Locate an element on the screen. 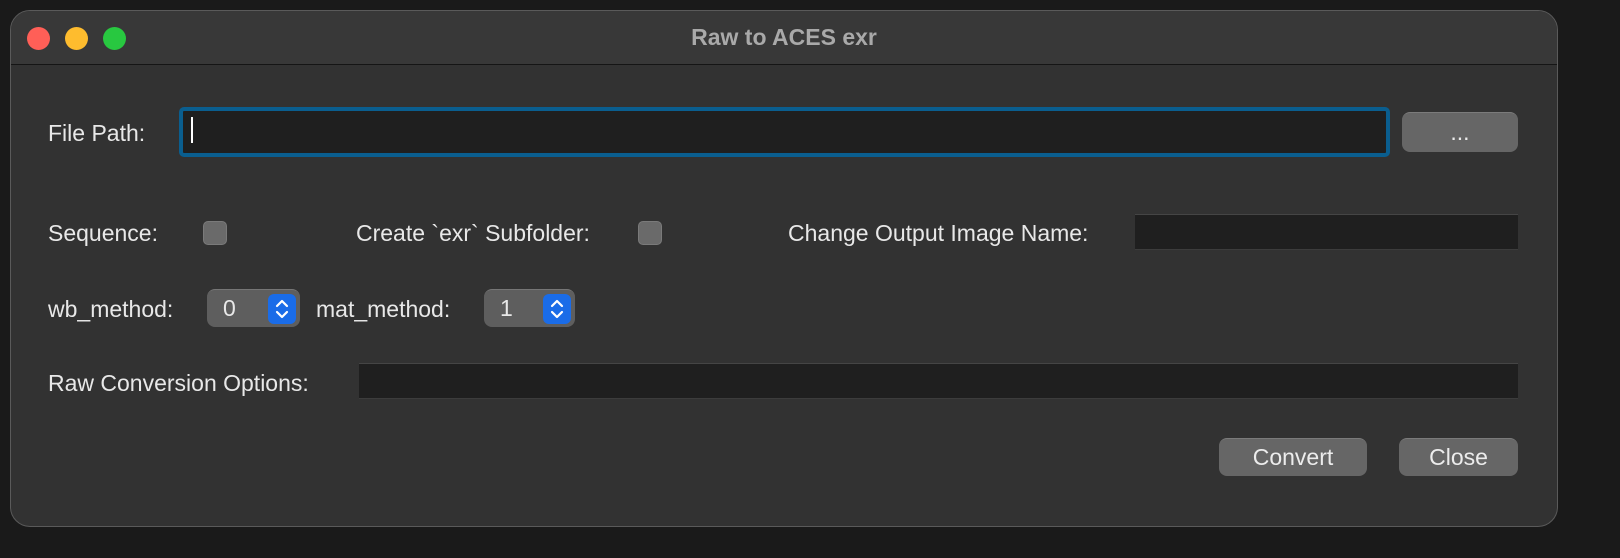 This screenshot has width=1620, height=558. convert-button: Convert is located at coordinates (1293, 457).